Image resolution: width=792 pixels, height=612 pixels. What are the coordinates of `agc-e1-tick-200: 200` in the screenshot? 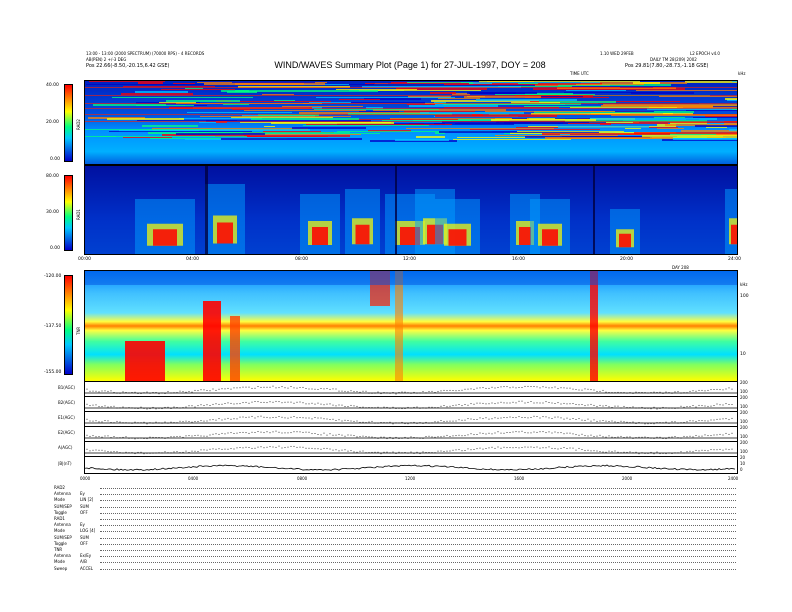 It's located at (744, 412).